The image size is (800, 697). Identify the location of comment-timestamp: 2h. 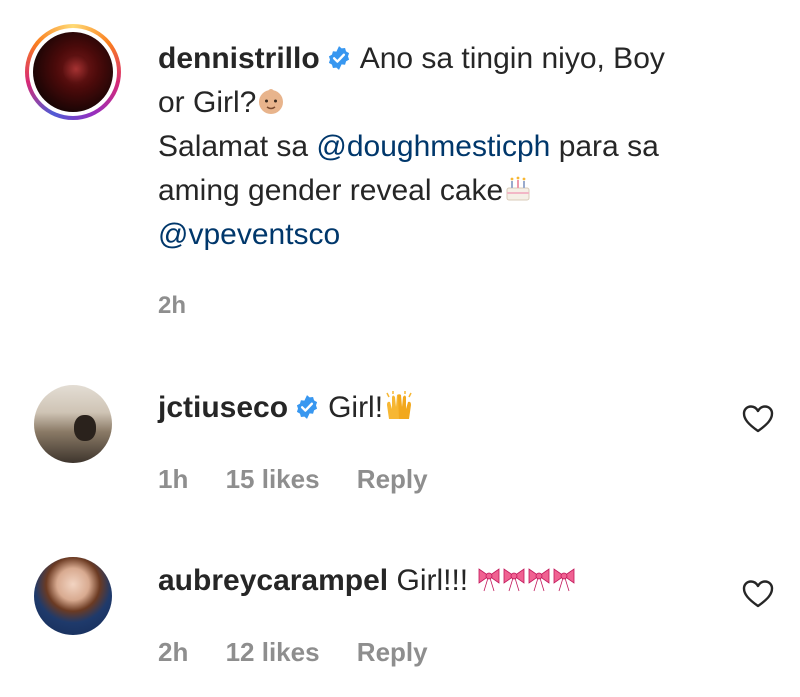
(173, 652).